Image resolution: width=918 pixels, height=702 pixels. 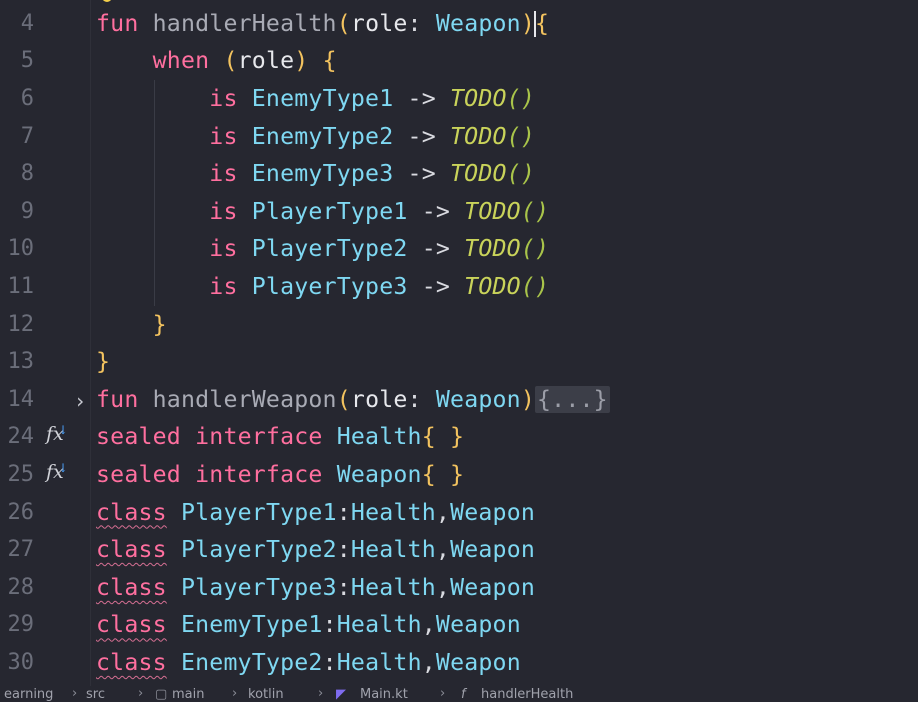 I want to click on code-text: is EnemyType1 -> TODO(), so click(x=315, y=98).